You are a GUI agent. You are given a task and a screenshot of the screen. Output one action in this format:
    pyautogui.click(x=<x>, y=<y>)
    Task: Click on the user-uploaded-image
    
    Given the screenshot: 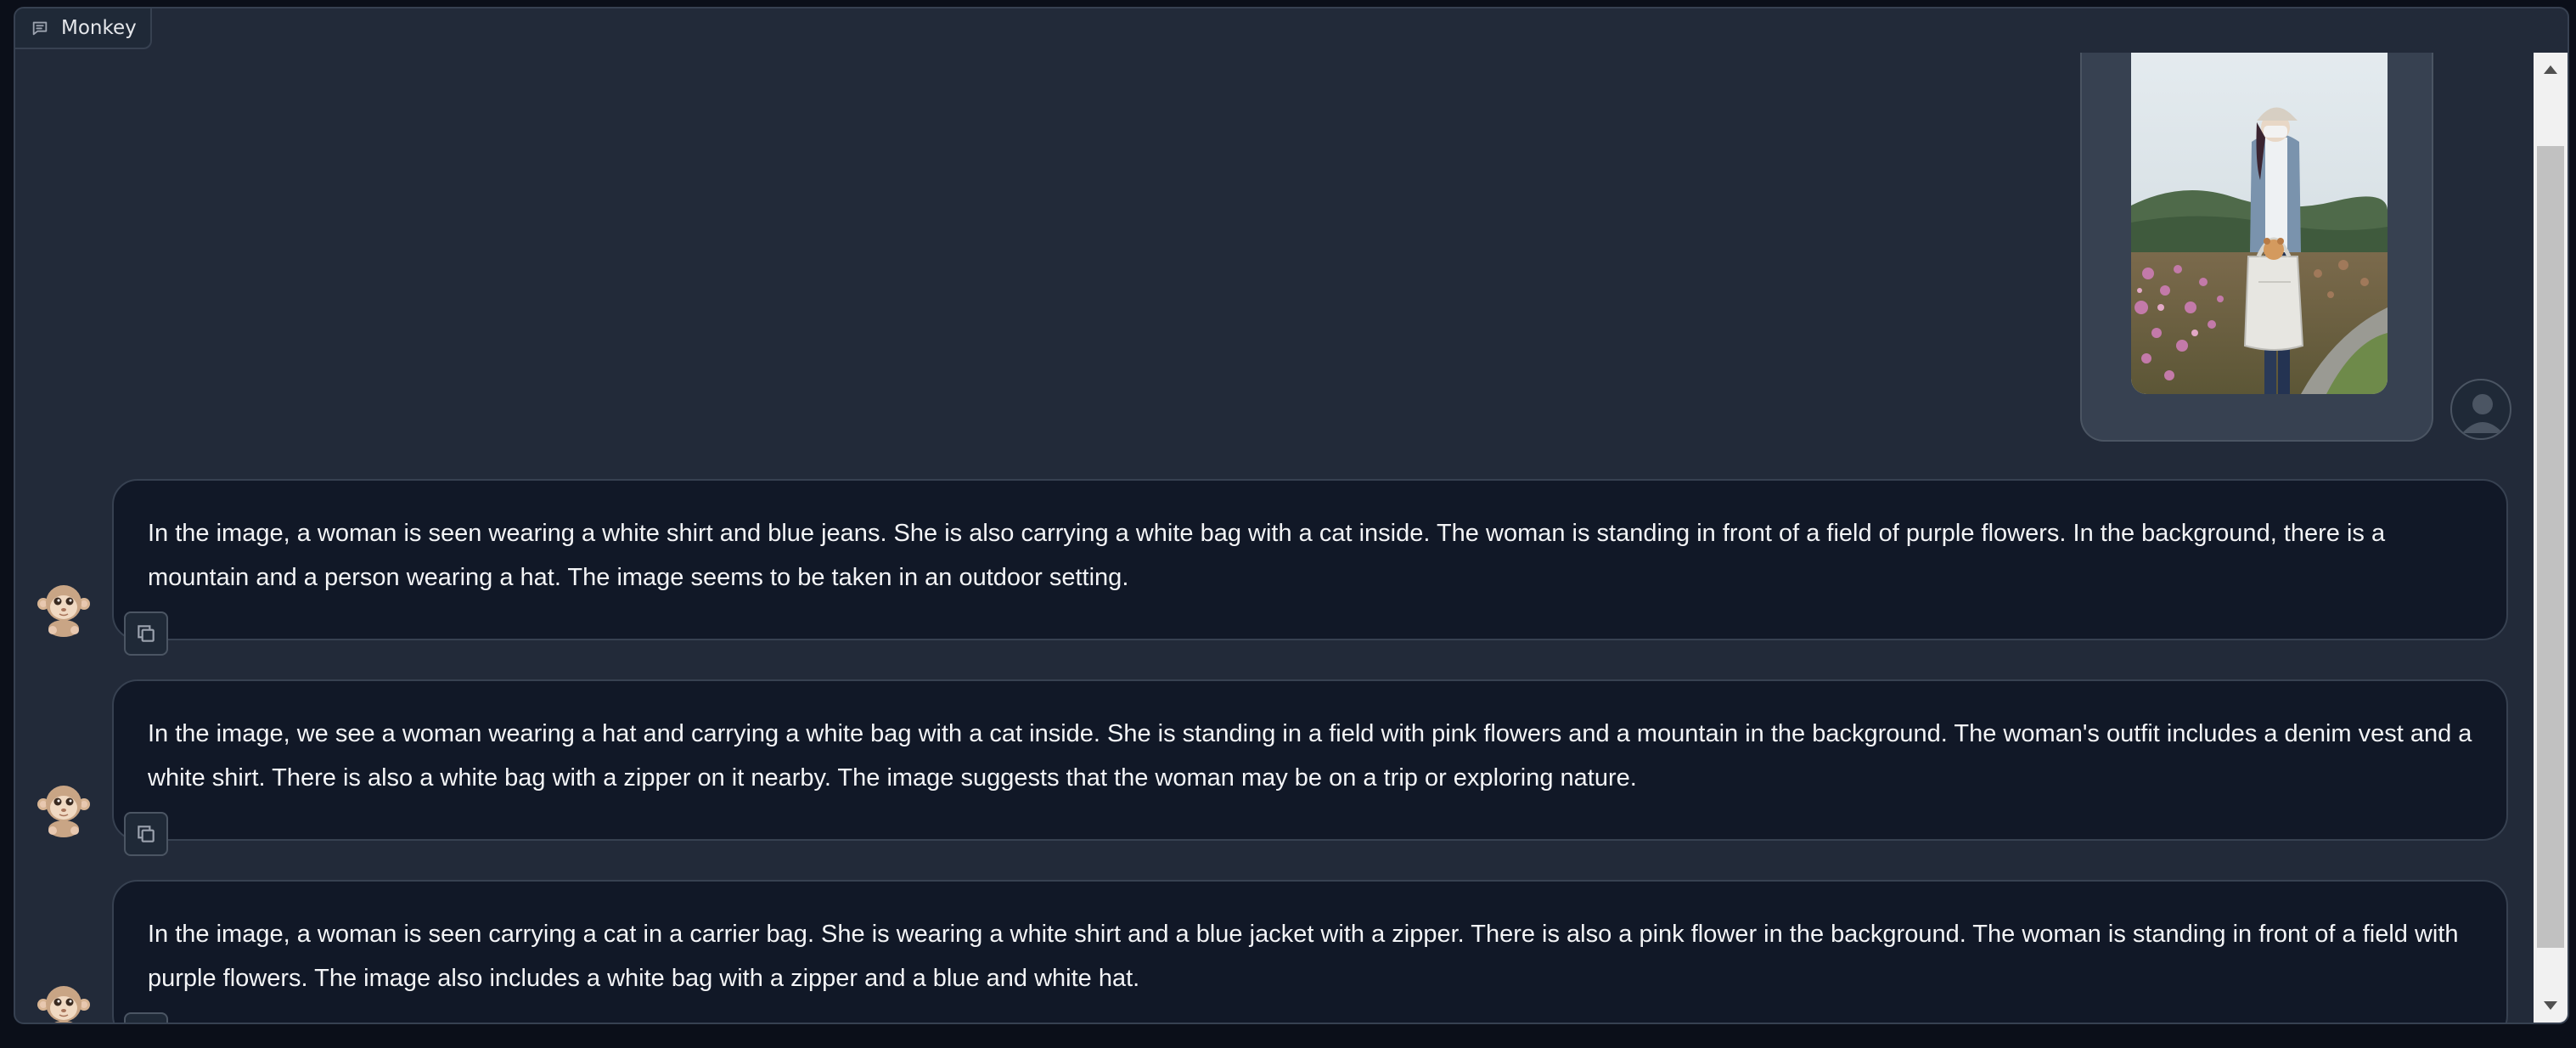 What is the action you would take?
    pyautogui.click(x=2259, y=224)
    